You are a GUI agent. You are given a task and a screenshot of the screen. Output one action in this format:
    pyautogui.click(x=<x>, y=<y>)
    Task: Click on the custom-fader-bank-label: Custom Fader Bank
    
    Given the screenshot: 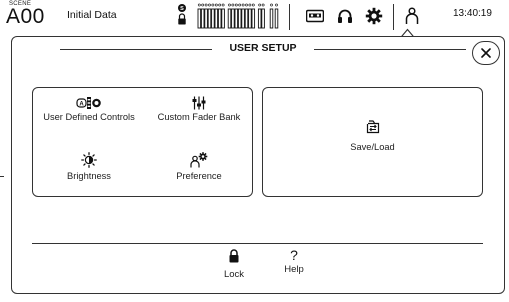 What is the action you would take?
    pyautogui.click(x=199, y=117)
    